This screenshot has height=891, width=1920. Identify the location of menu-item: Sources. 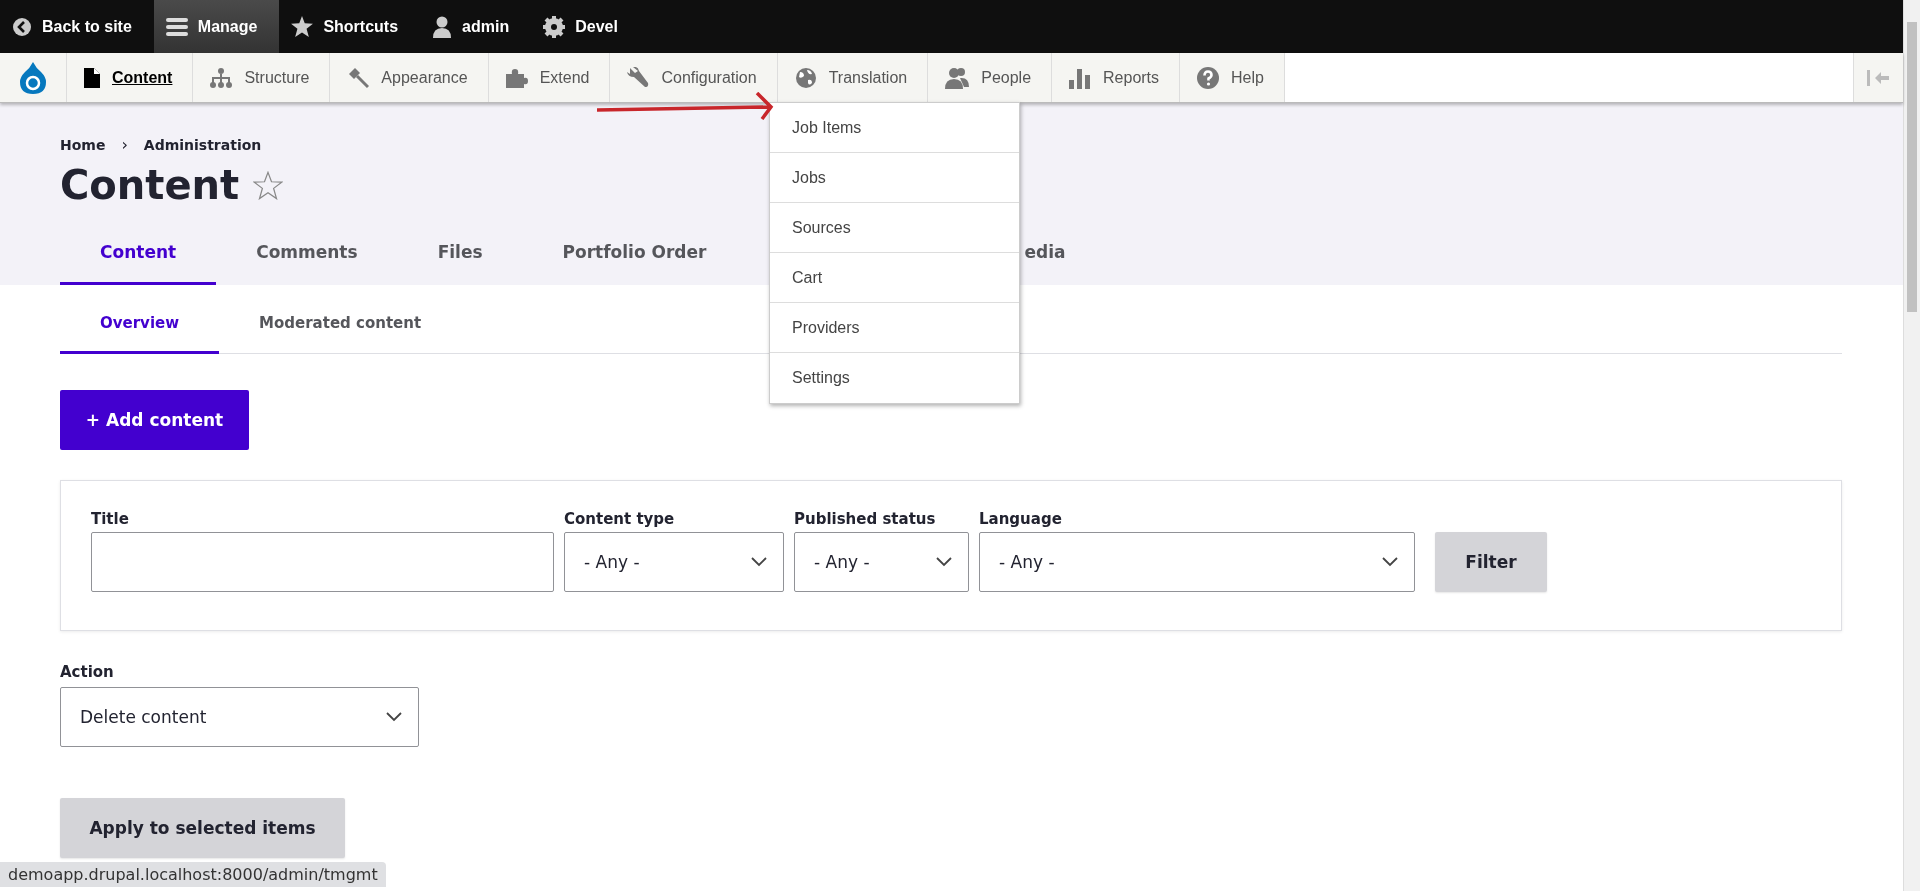
(894, 228).